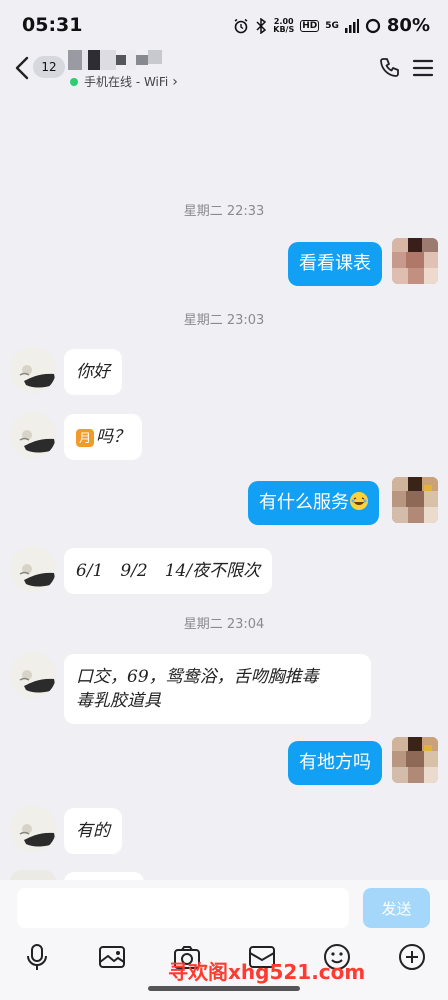 The image size is (448, 1000). What do you see at coordinates (224, 320) in the screenshot?
I see `timestamp: 星期二 23:03` at bounding box center [224, 320].